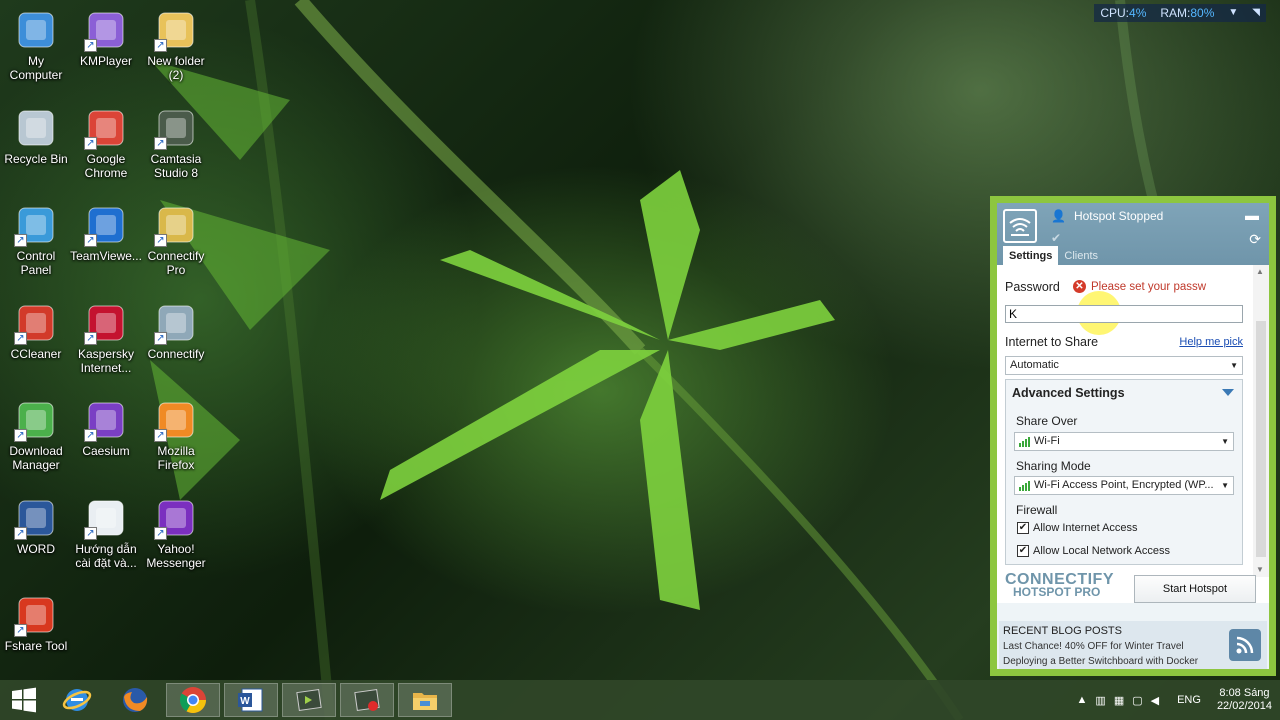  I want to click on ccleaner-icon: ↗, so click(36, 323).